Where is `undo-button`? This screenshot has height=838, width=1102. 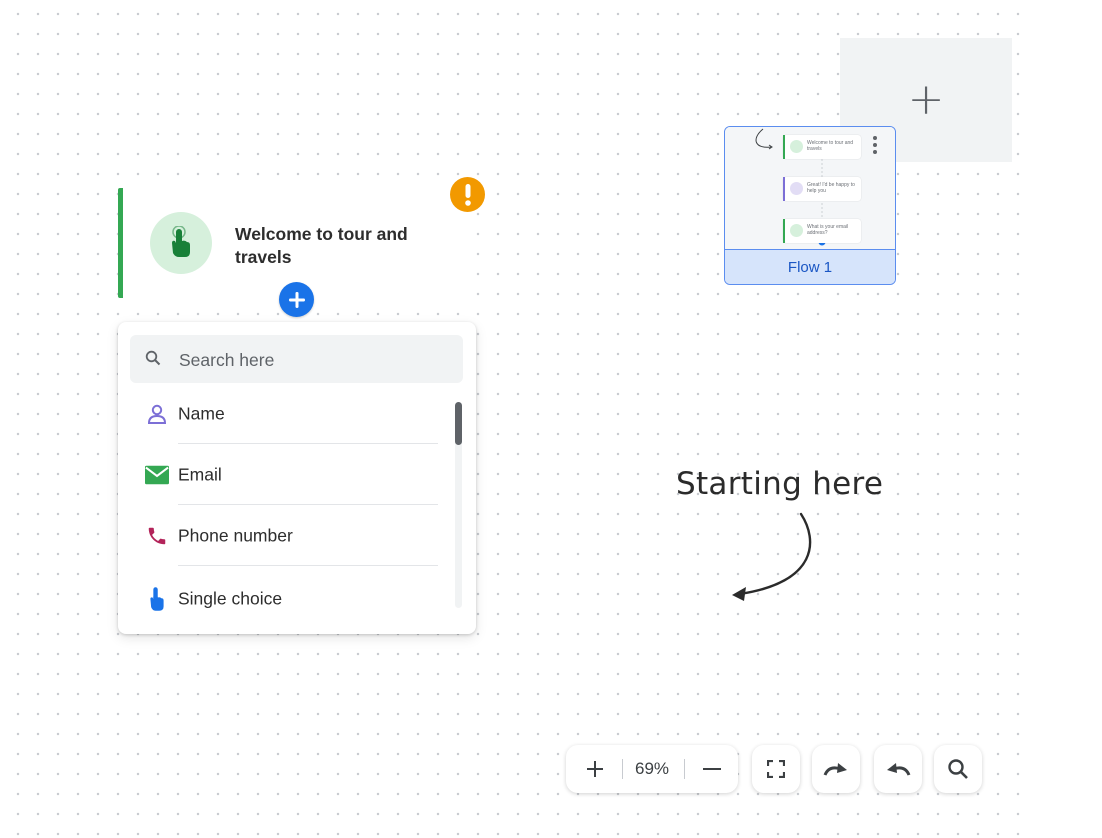
undo-button is located at coordinates (898, 769).